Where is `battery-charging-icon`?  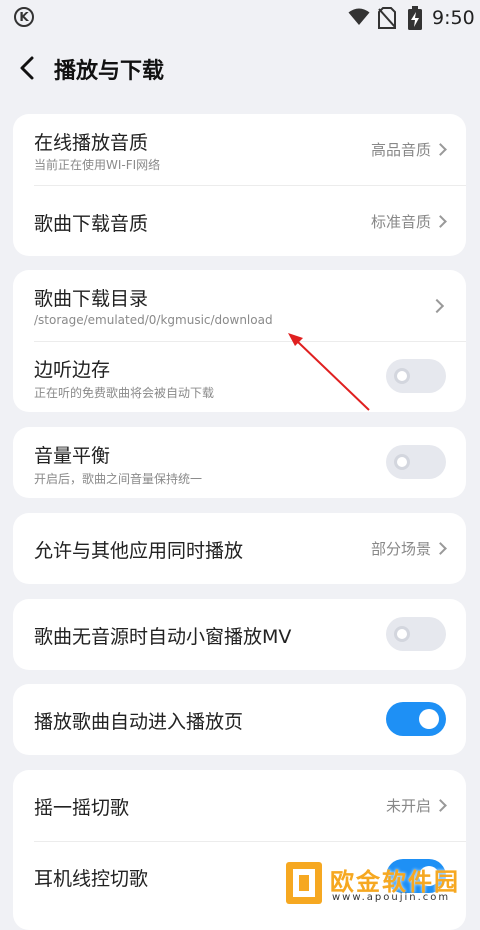
battery-charging-icon is located at coordinates (415, 18).